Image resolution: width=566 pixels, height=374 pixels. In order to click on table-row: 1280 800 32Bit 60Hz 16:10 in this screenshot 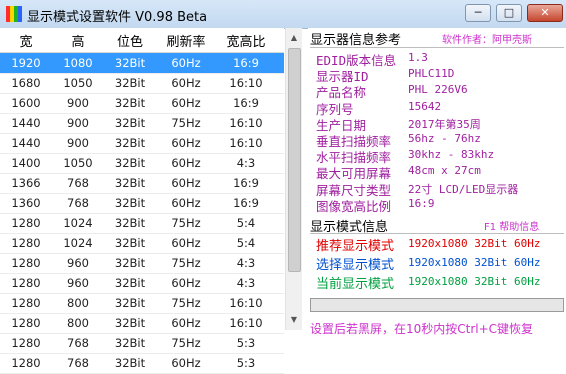, I will do `click(142, 323)`.